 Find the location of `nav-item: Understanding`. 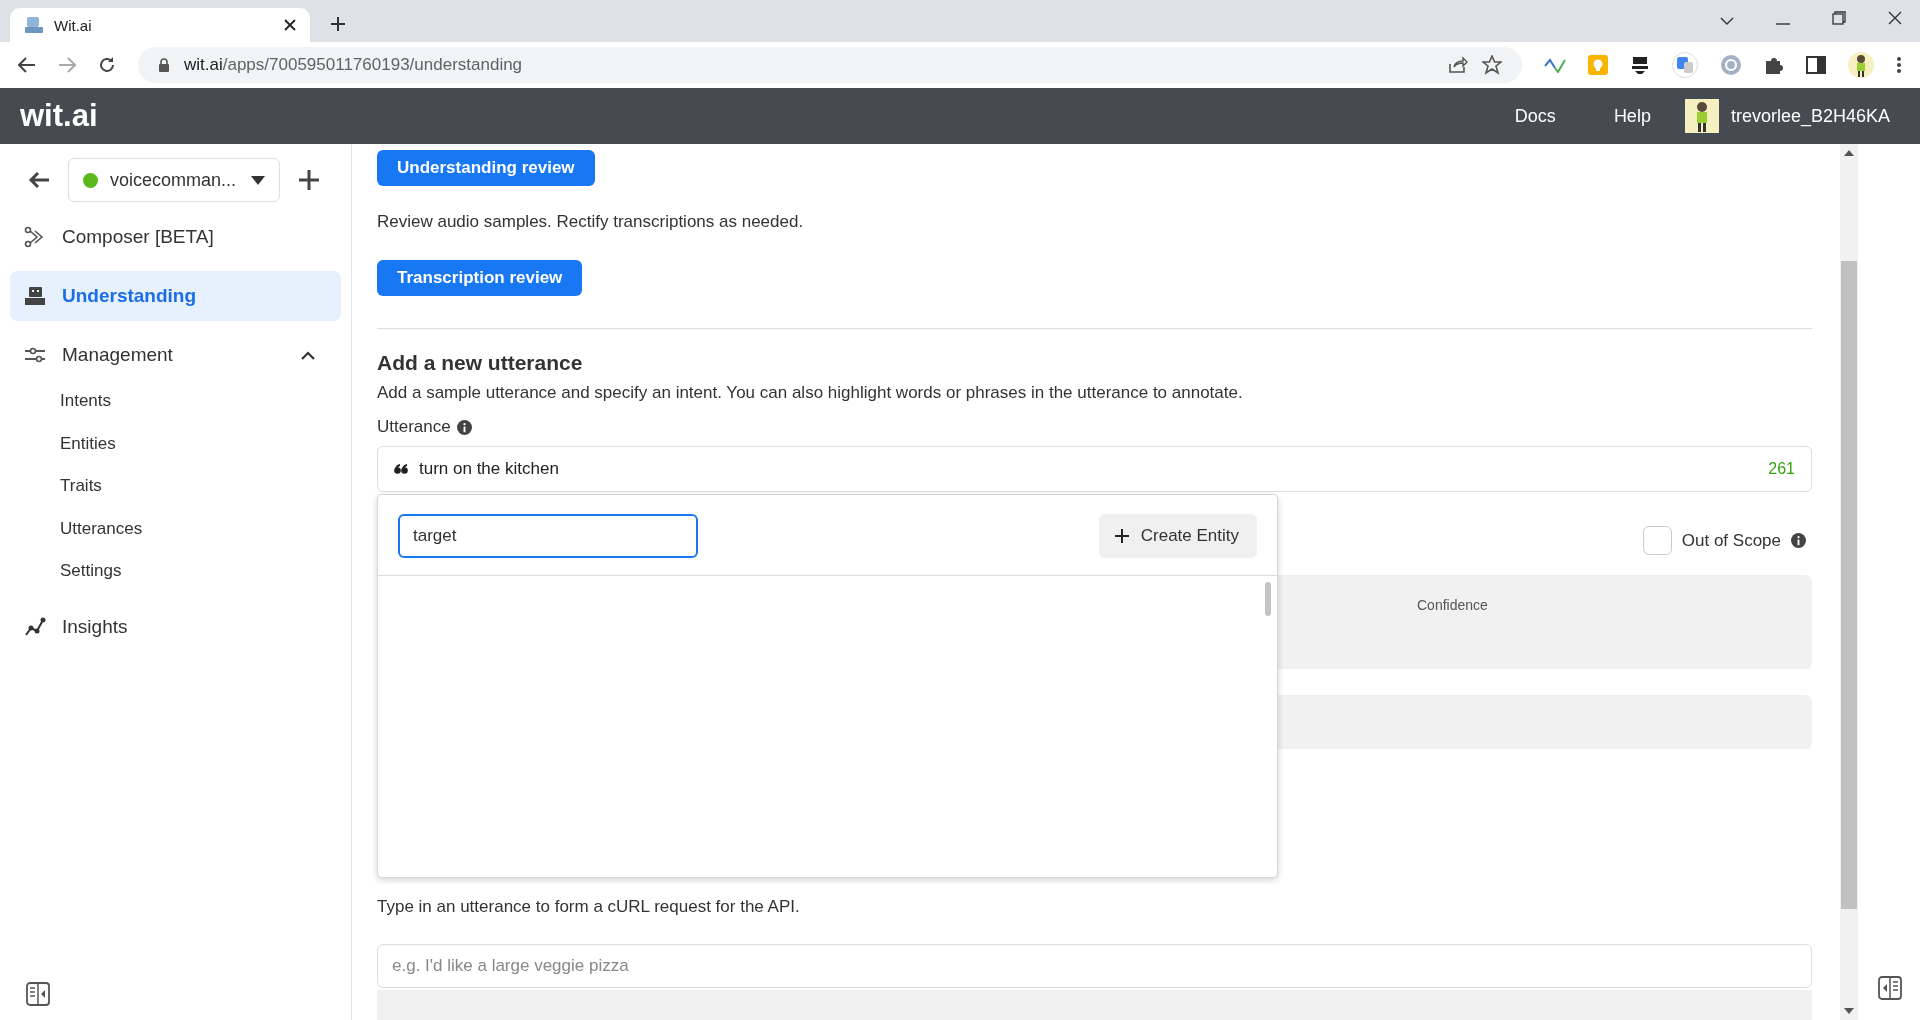

nav-item: Understanding is located at coordinates (175, 296).